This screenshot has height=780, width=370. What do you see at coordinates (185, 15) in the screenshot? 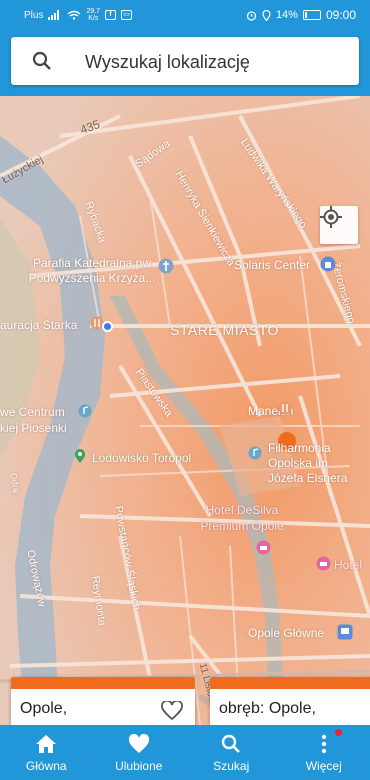
I see `status-bar: Plus 29.7 K/s f ▭ 14% 09:00` at bounding box center [185, 15].